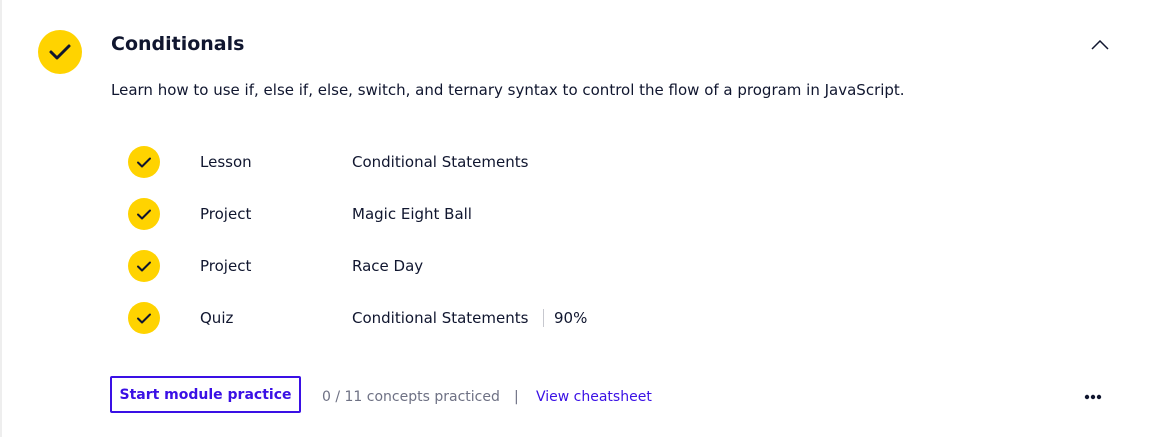 The width and height of the screenshot is (1156, 437). Describe the element at coordinates (571, 318) in the screenshot. I see `quiz-score-value: 90%` at that location.